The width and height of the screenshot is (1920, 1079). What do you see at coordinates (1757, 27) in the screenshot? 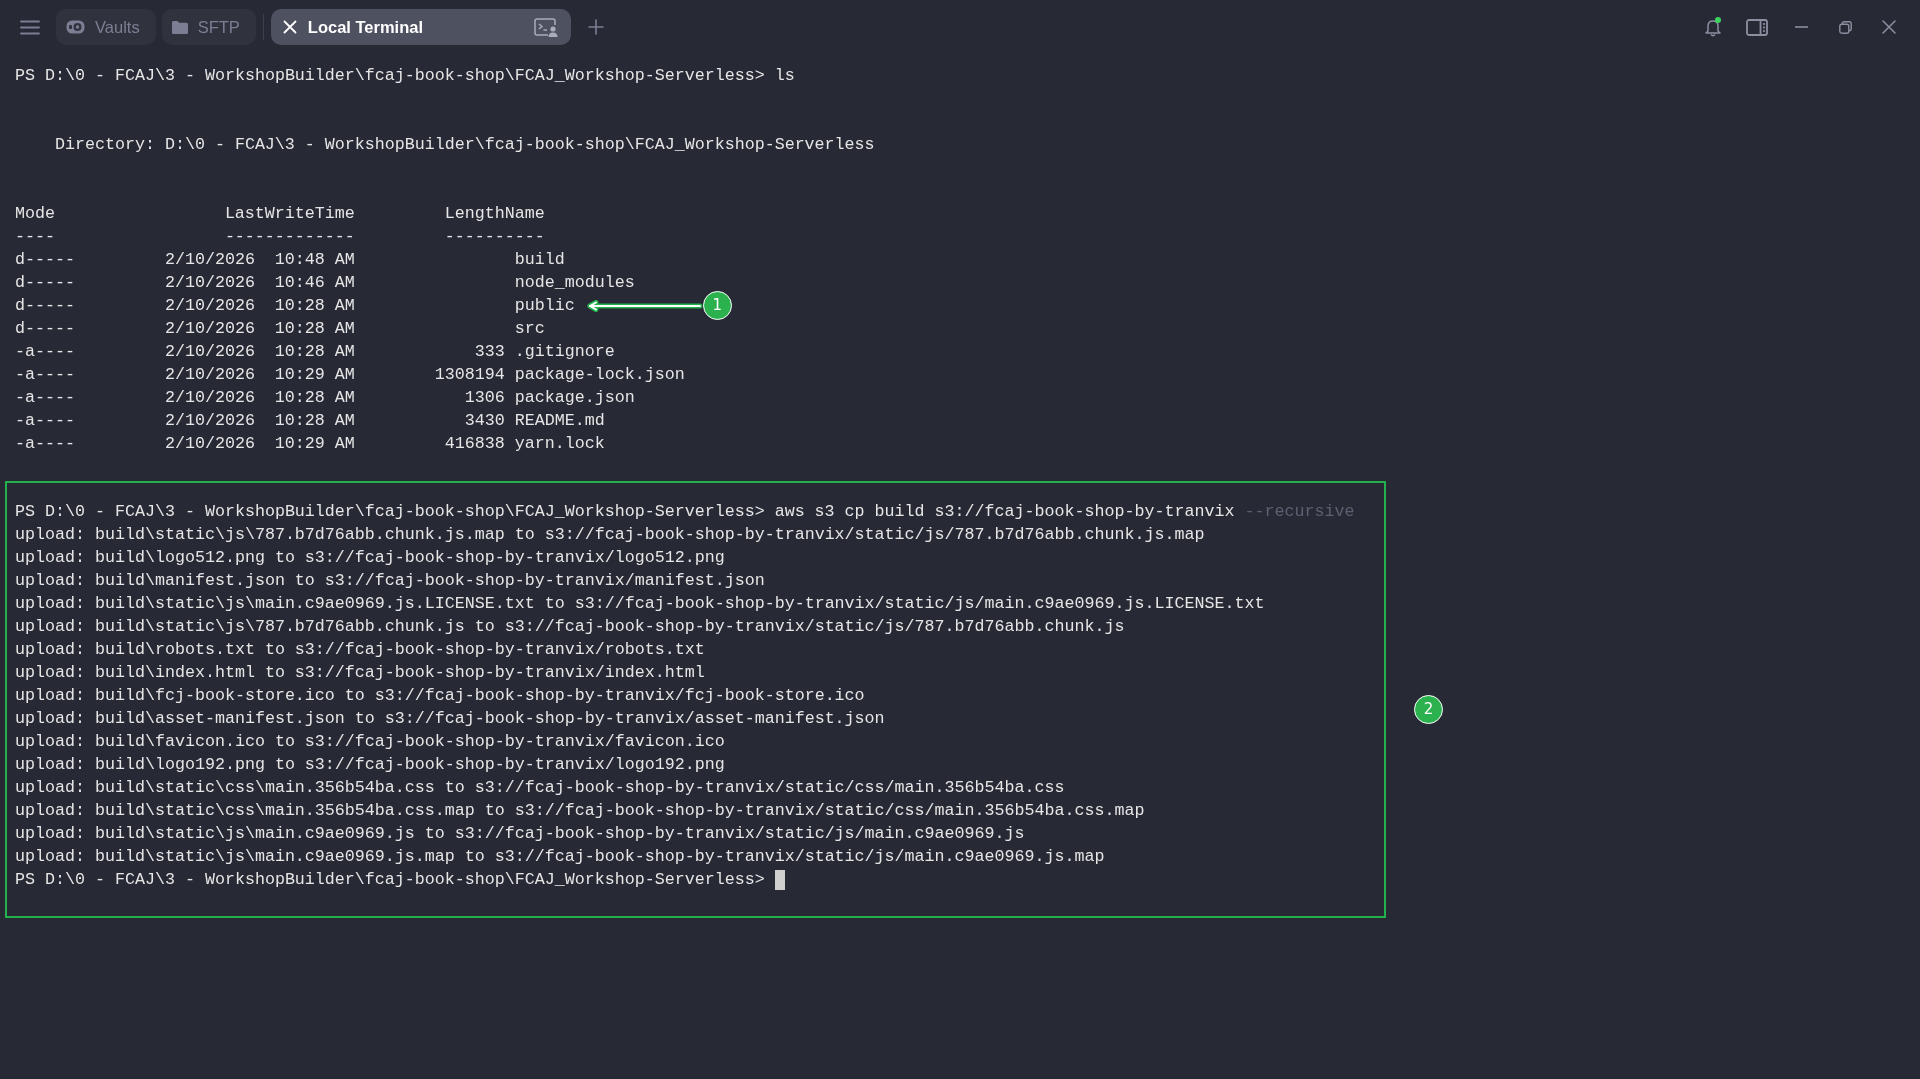
I see `side-panel-icon` at bounding box center [1757, 27].